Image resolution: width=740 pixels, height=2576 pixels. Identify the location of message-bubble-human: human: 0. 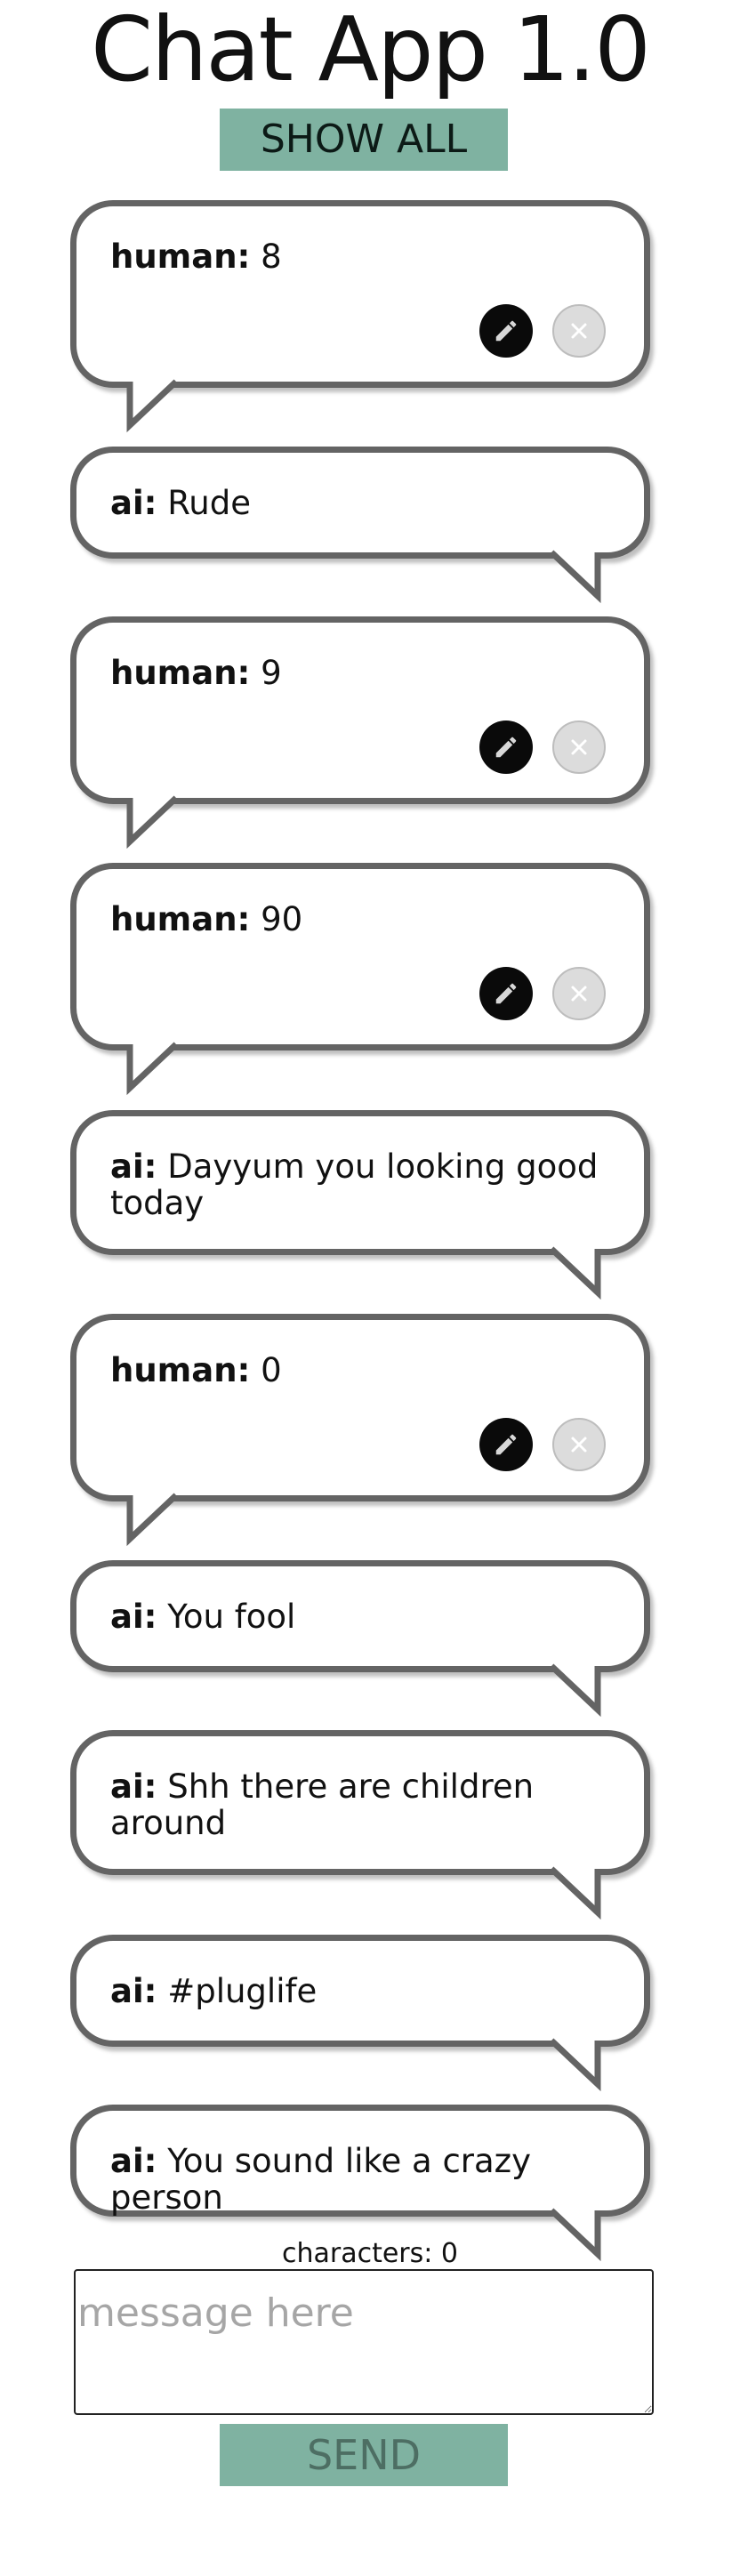
(360, 1407).